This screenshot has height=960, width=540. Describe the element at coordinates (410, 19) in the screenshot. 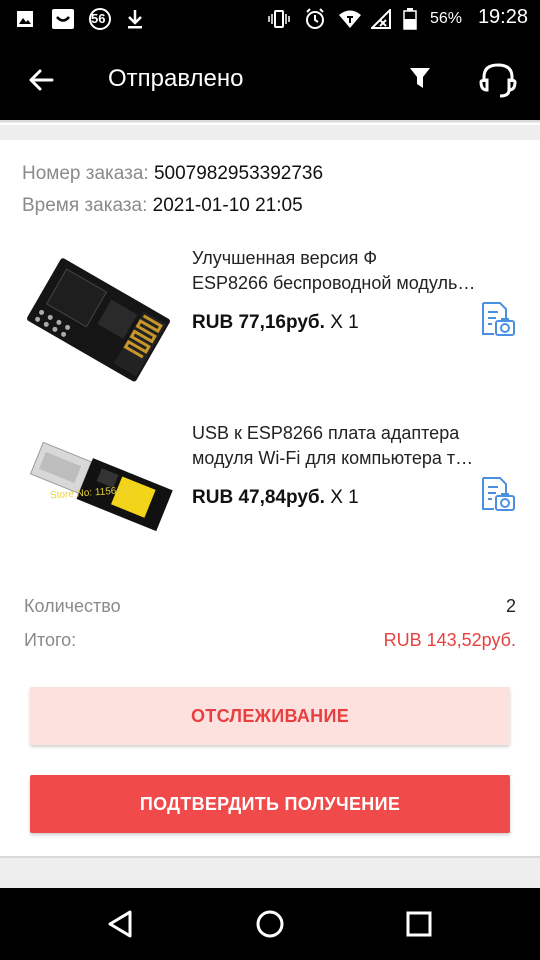

I see `battery-icon` at that location.